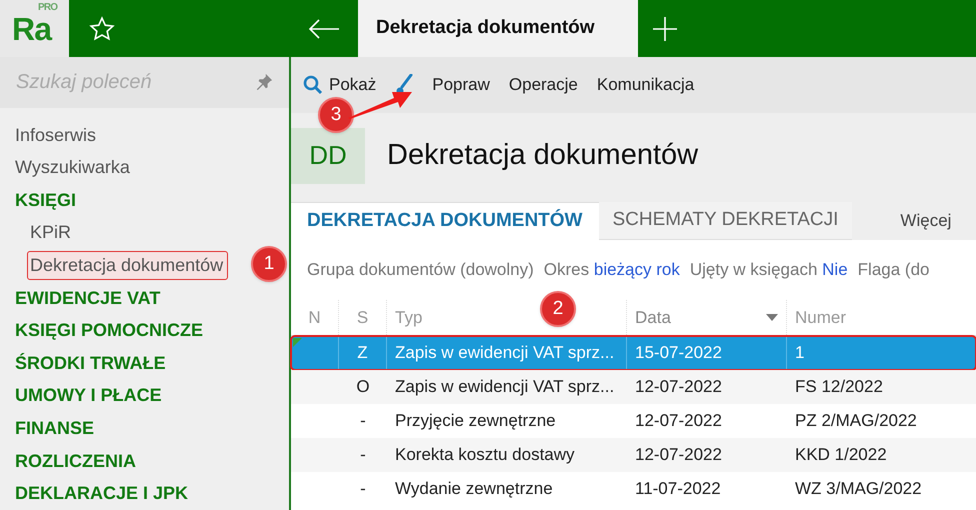  What do you see at coordinates (128, 266) in the screenshot?
I see `menu-item: Dekretacja dokumentów` at bounding box center [128, 266].